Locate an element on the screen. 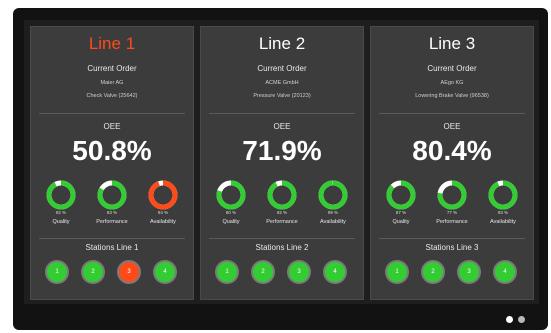 The height and width of the screenshot is (333, 551). quality-gauge: 92 % Quality is located at coordinates (61, 203).